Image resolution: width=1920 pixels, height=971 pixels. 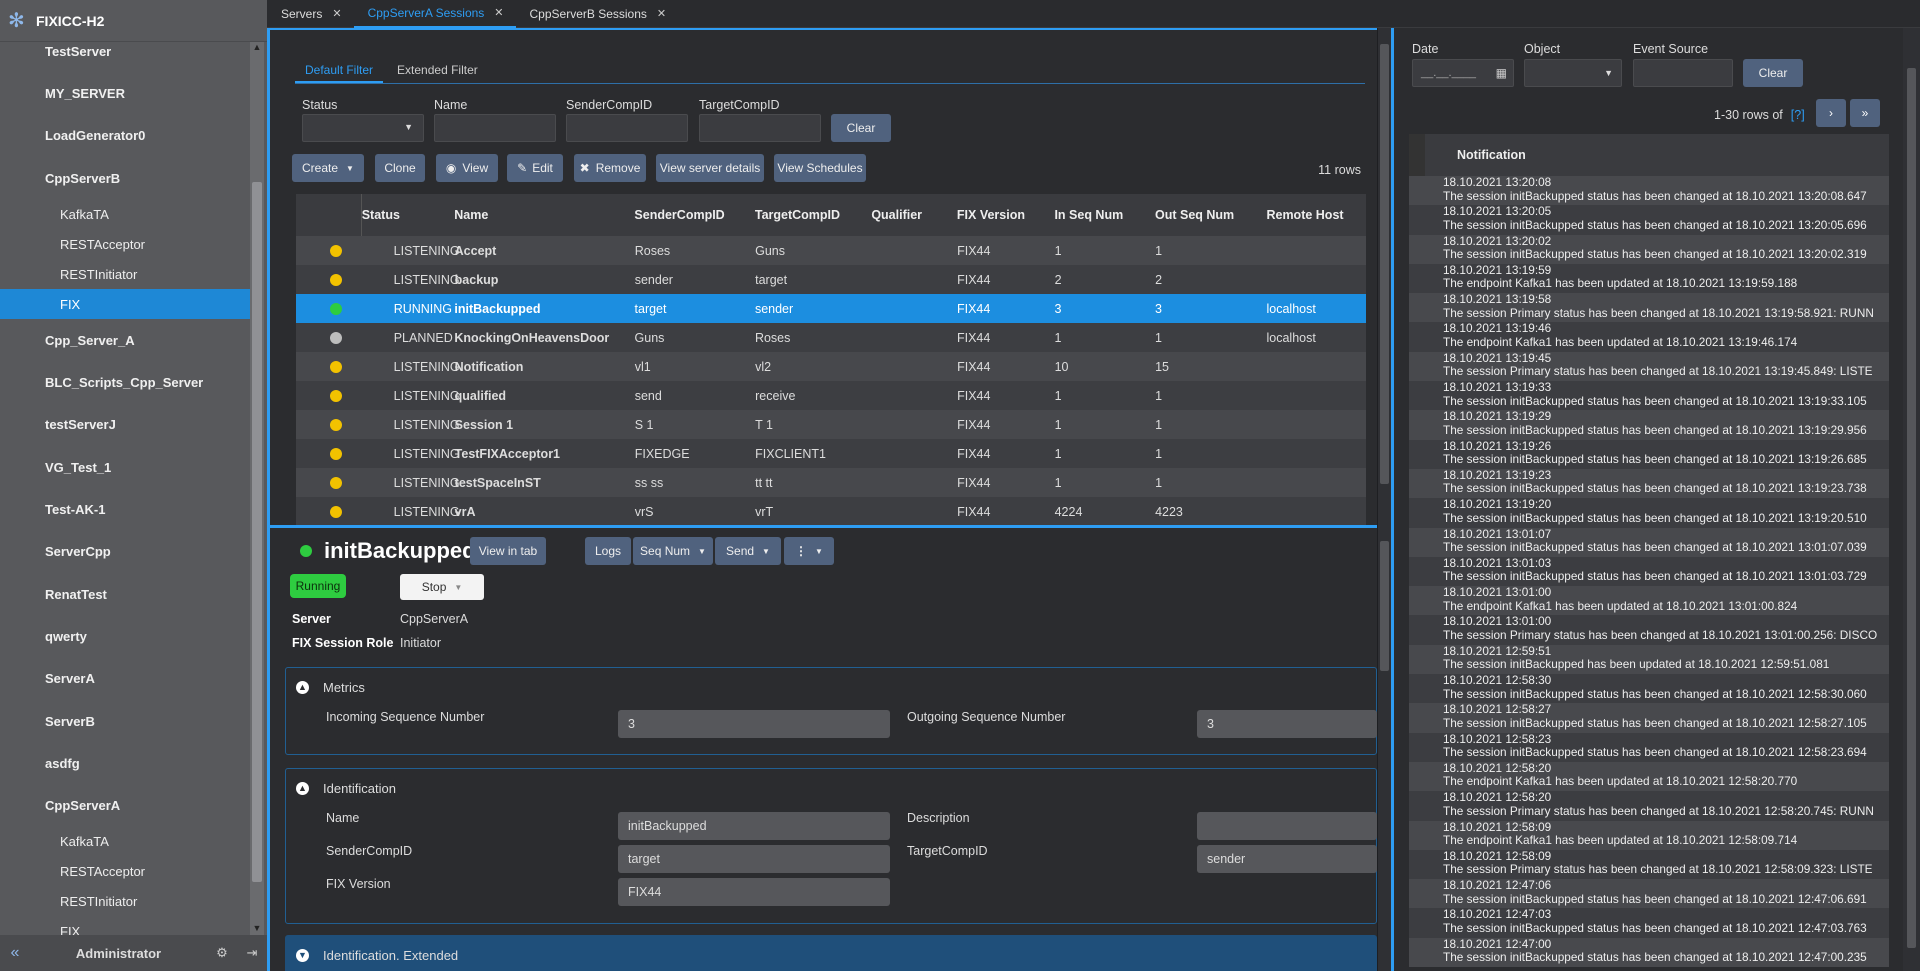 What do you see at coordinates (754, 724) in the screenshot?
I see `incoming-seq-field: 3` at bounding box center [754, 724].